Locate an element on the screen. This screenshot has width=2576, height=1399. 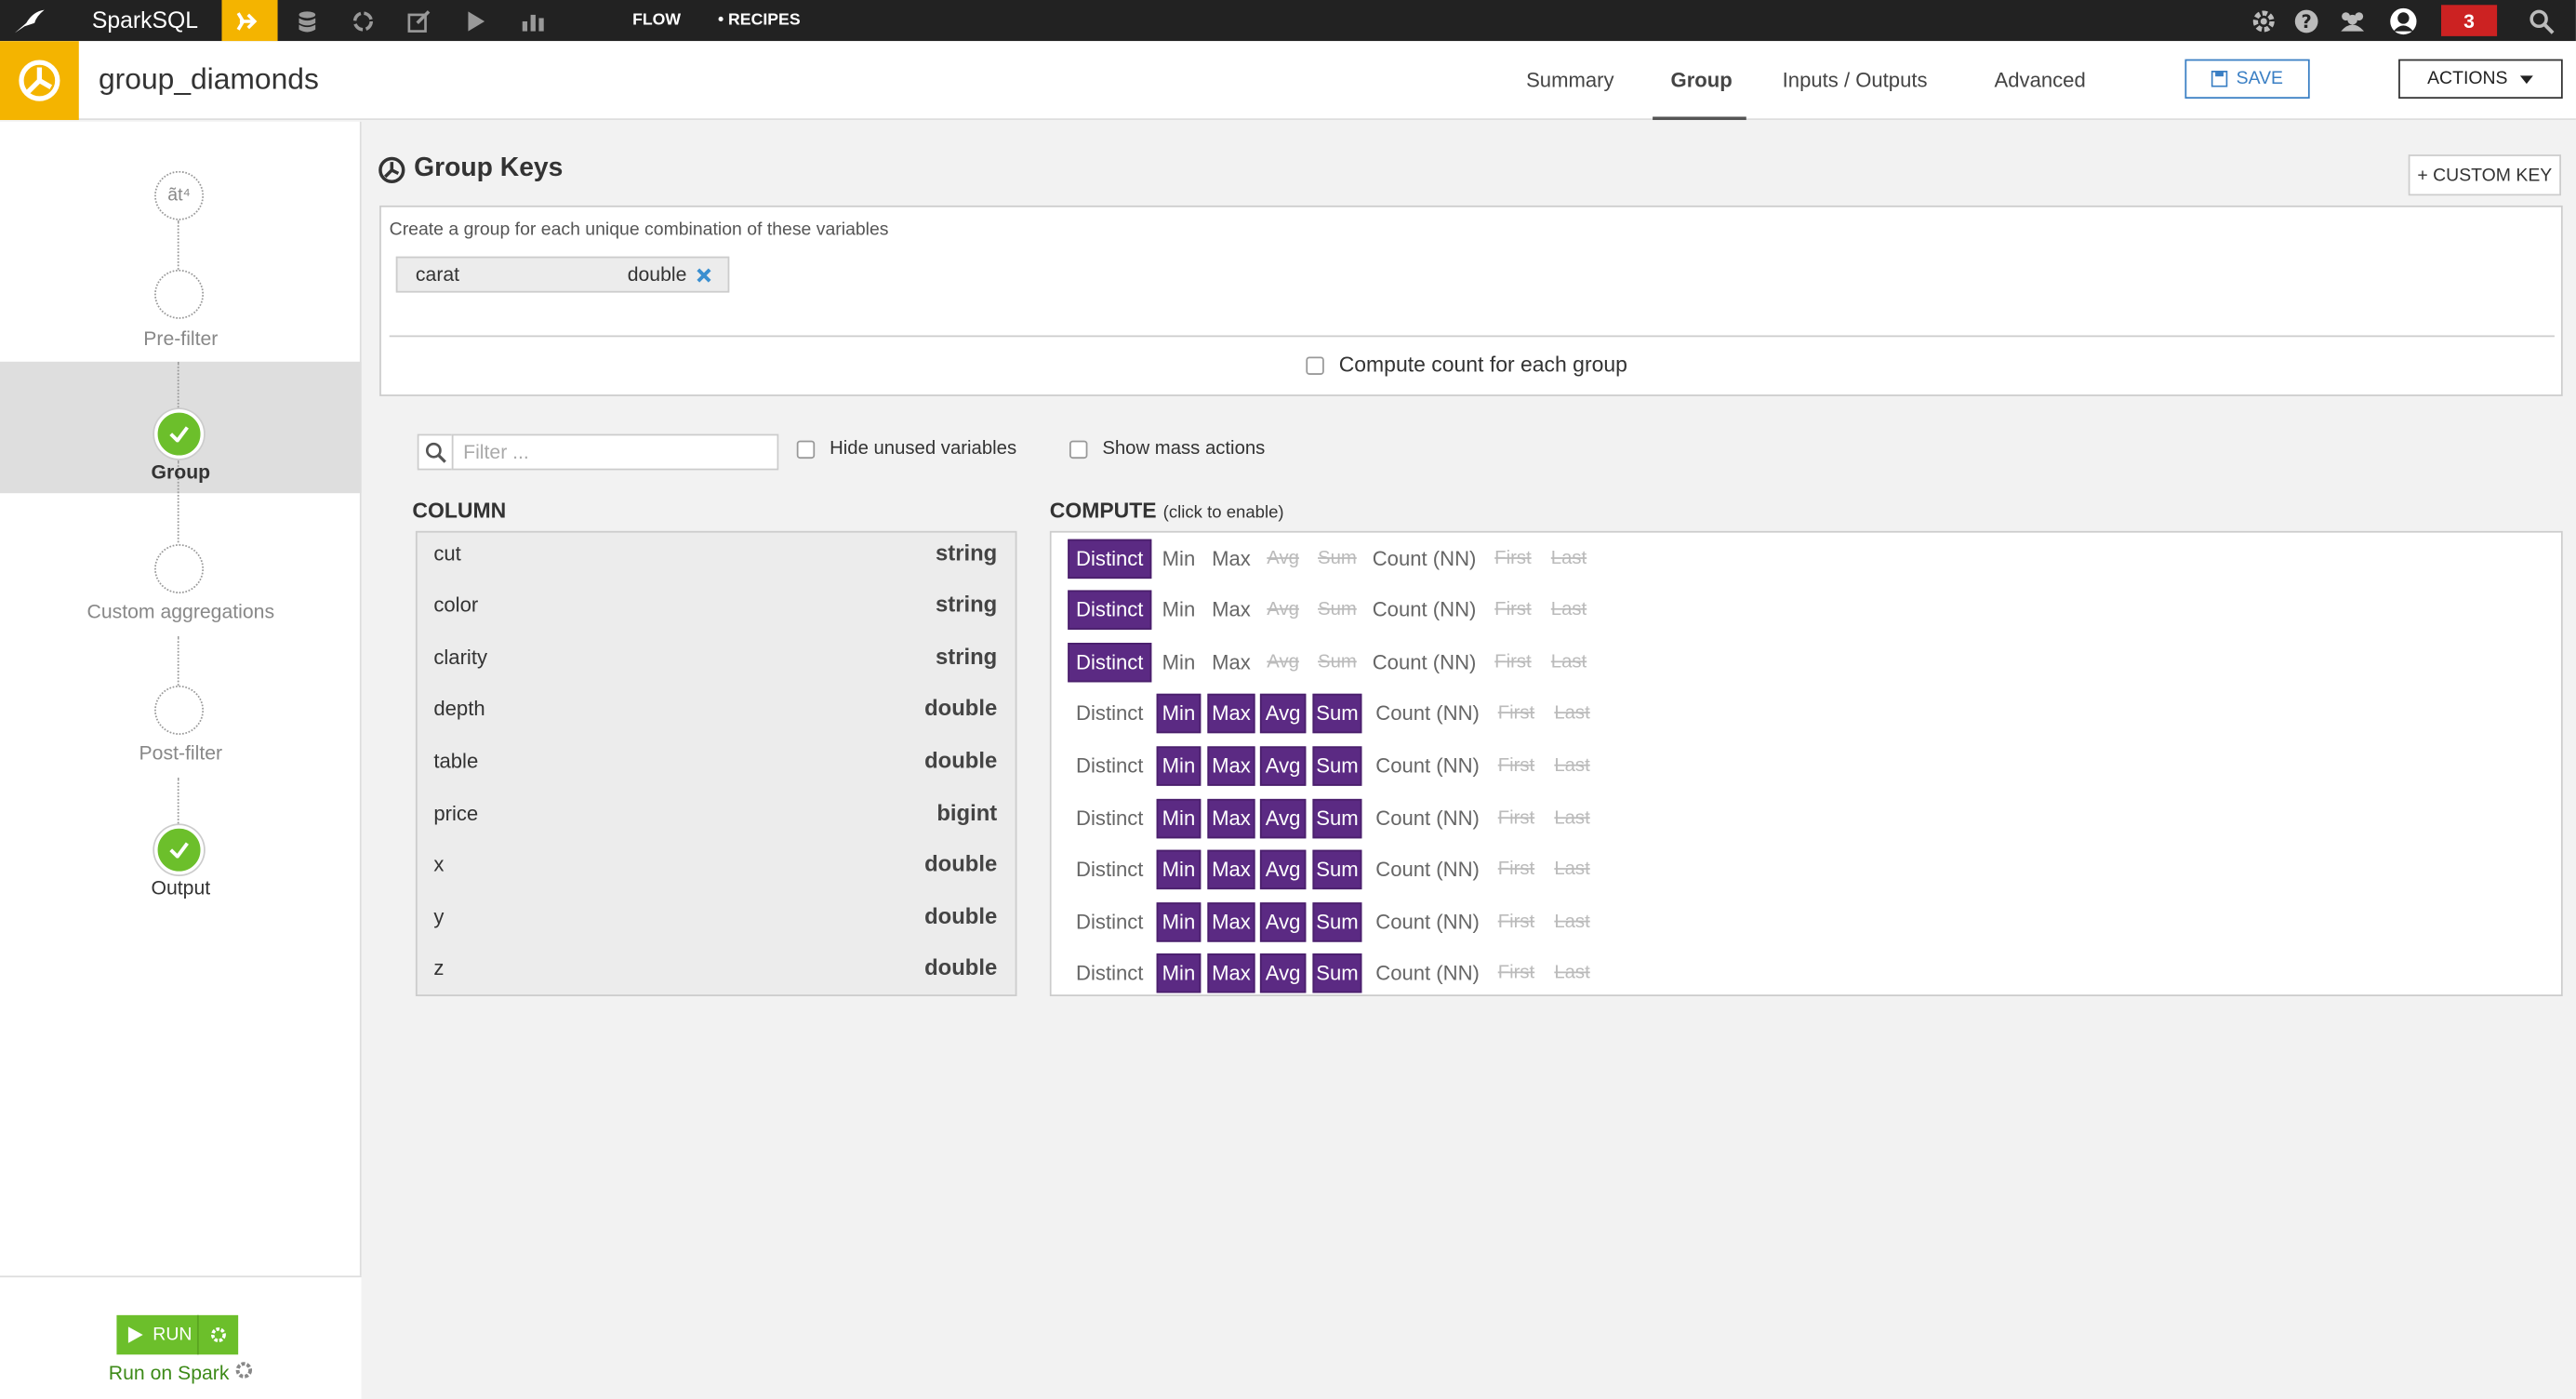
actions-dropdown-button: ACTIONS is located at coordinates (2480, 79).